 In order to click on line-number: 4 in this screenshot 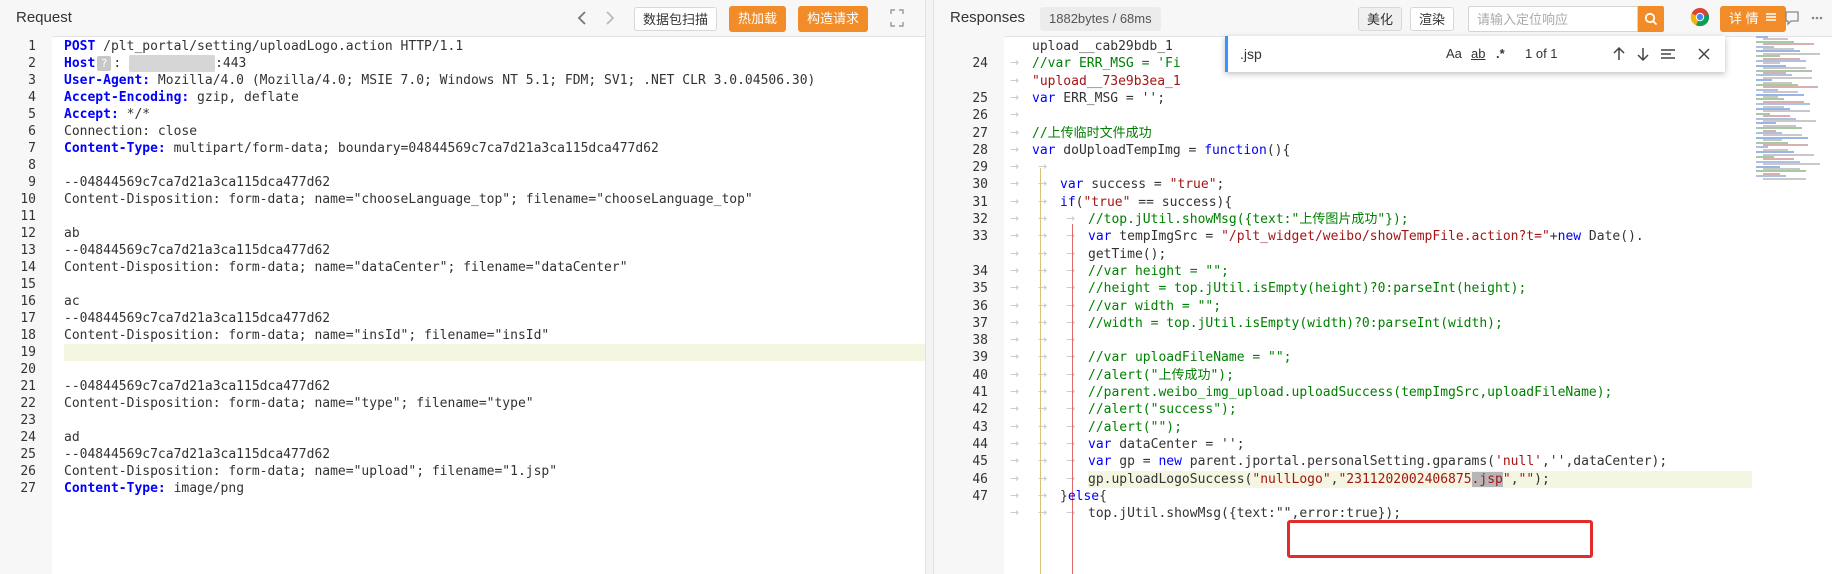, I will do `click(32, 97)`.